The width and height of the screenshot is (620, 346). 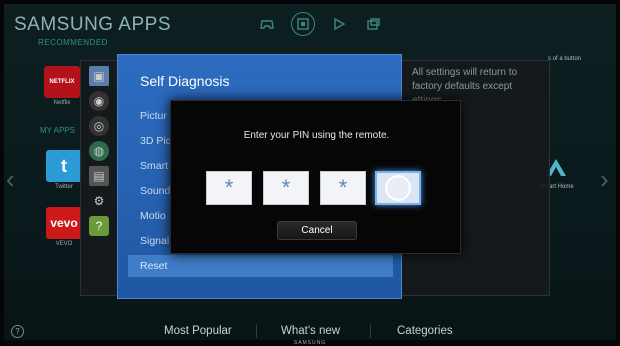 I want to click on network-icon: ◎, so click(x=99, y=126).